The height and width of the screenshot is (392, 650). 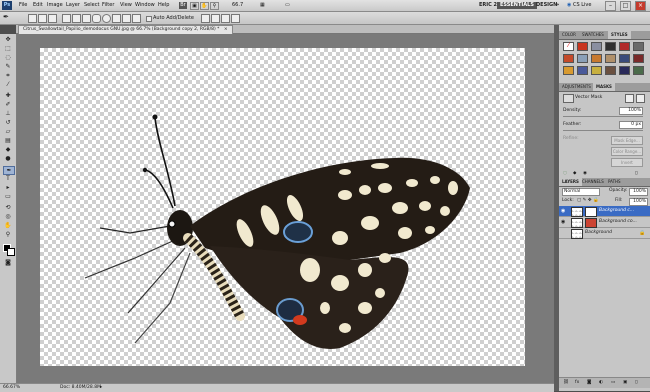 What do you see at coordinates (8, 84) in the screenshot?
I see `eyedropper-icon: ⁄` at bounding box center [8, 84].